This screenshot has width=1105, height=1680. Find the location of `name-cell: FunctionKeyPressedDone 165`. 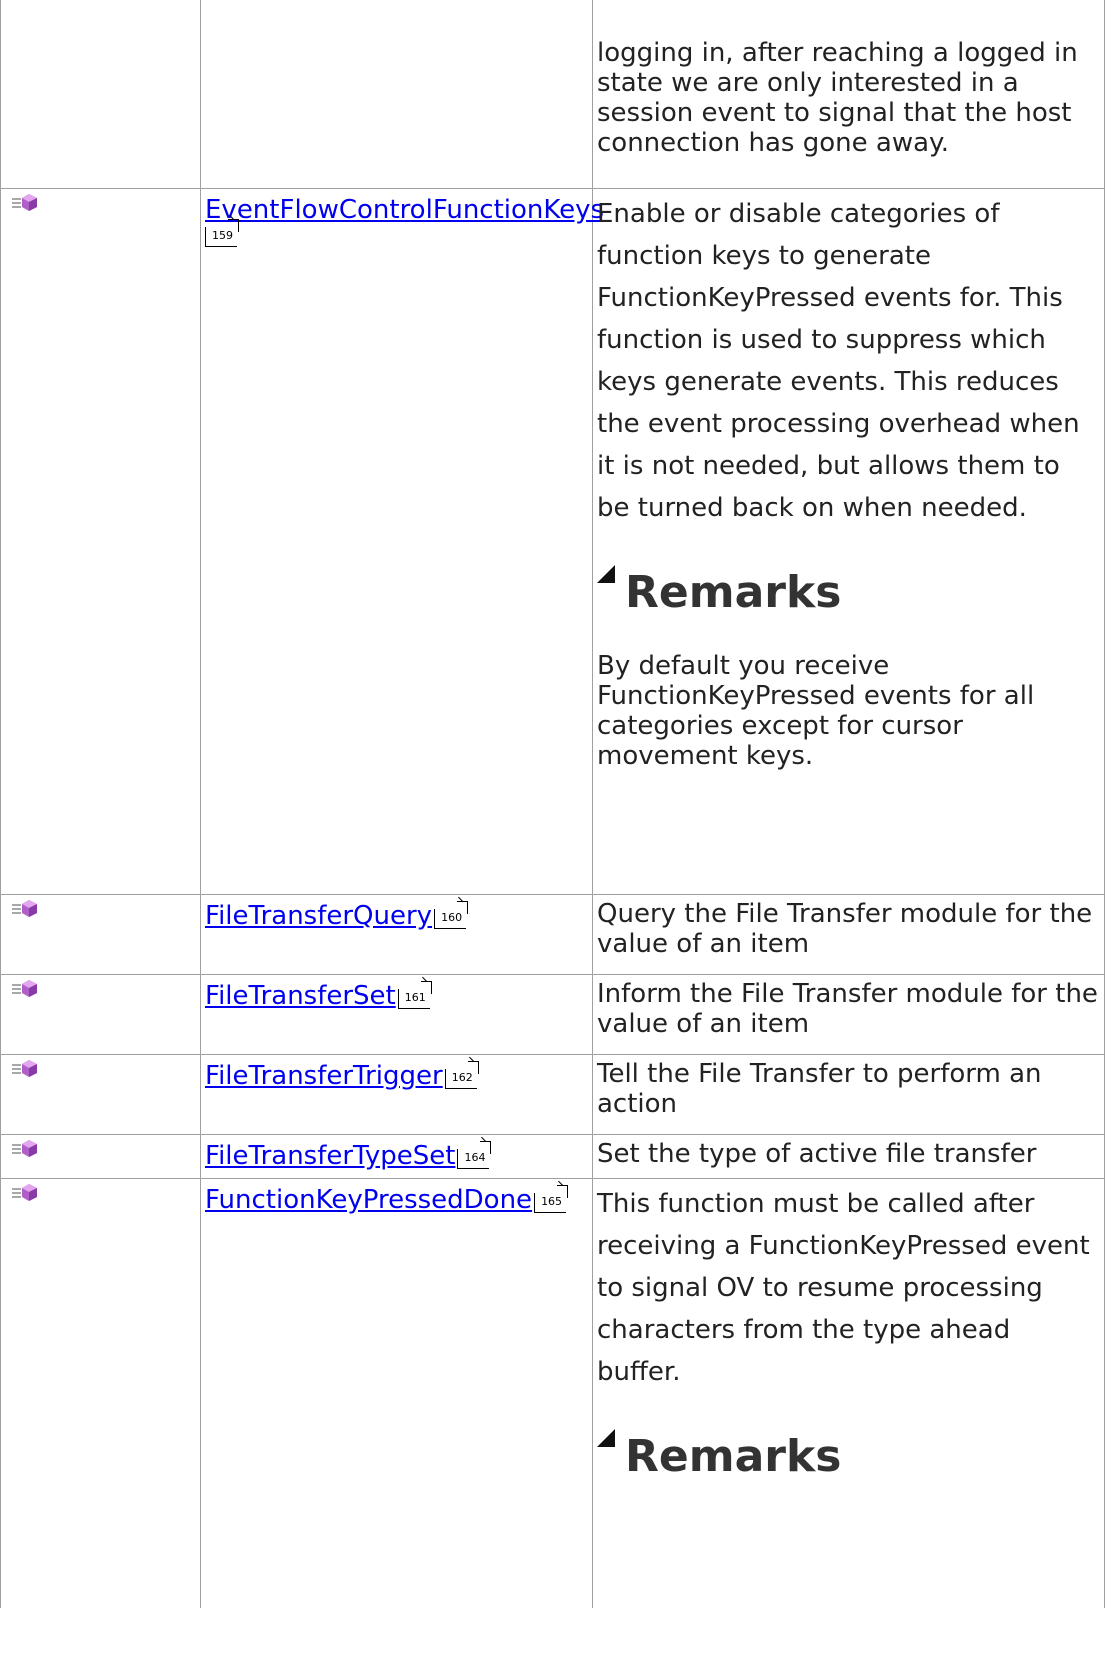

name-cell: FunctionKeyPressedDone 165 is located at coordinates (396, 1392).